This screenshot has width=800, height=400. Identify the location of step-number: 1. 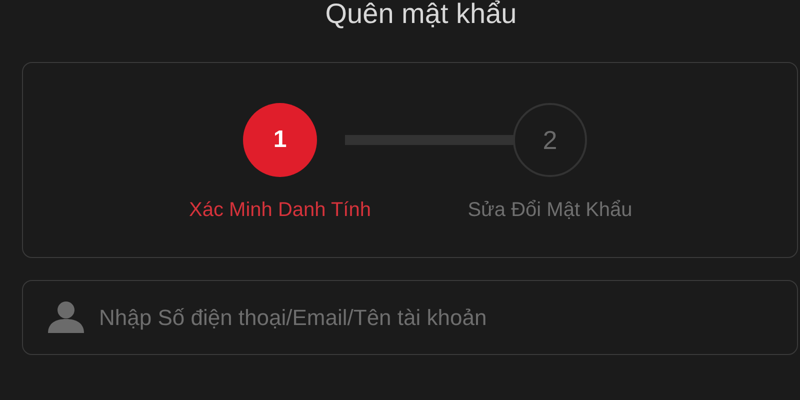
(280, 140).